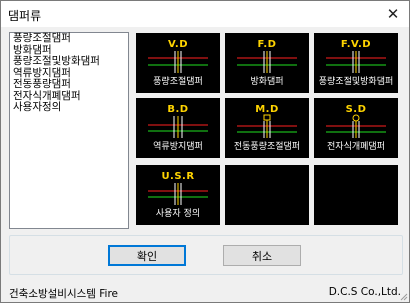 The height and width of the screenshot is (303, 410). Describe the element at coordinates (356, 147) in the screenshot. I see `tile-label: 전자식개폐댐퍼` at that location.